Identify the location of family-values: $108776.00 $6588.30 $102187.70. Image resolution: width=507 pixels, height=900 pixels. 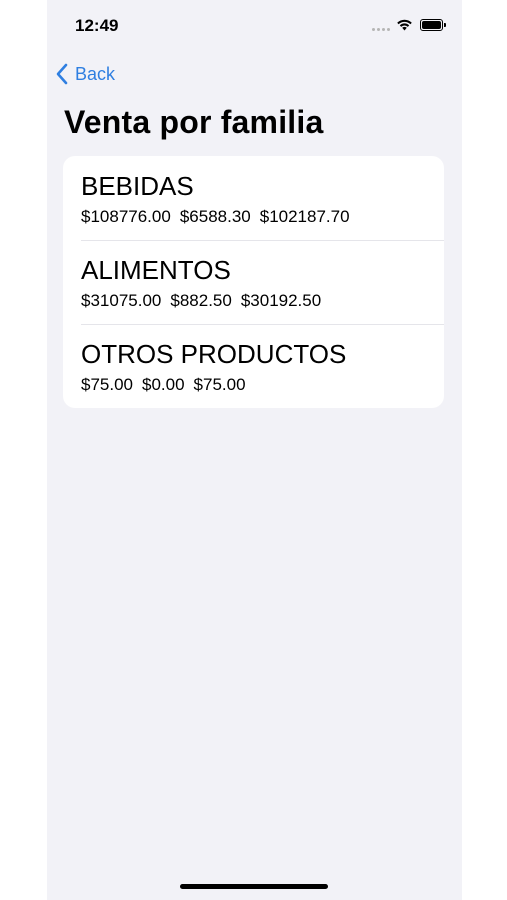
(215, 217).